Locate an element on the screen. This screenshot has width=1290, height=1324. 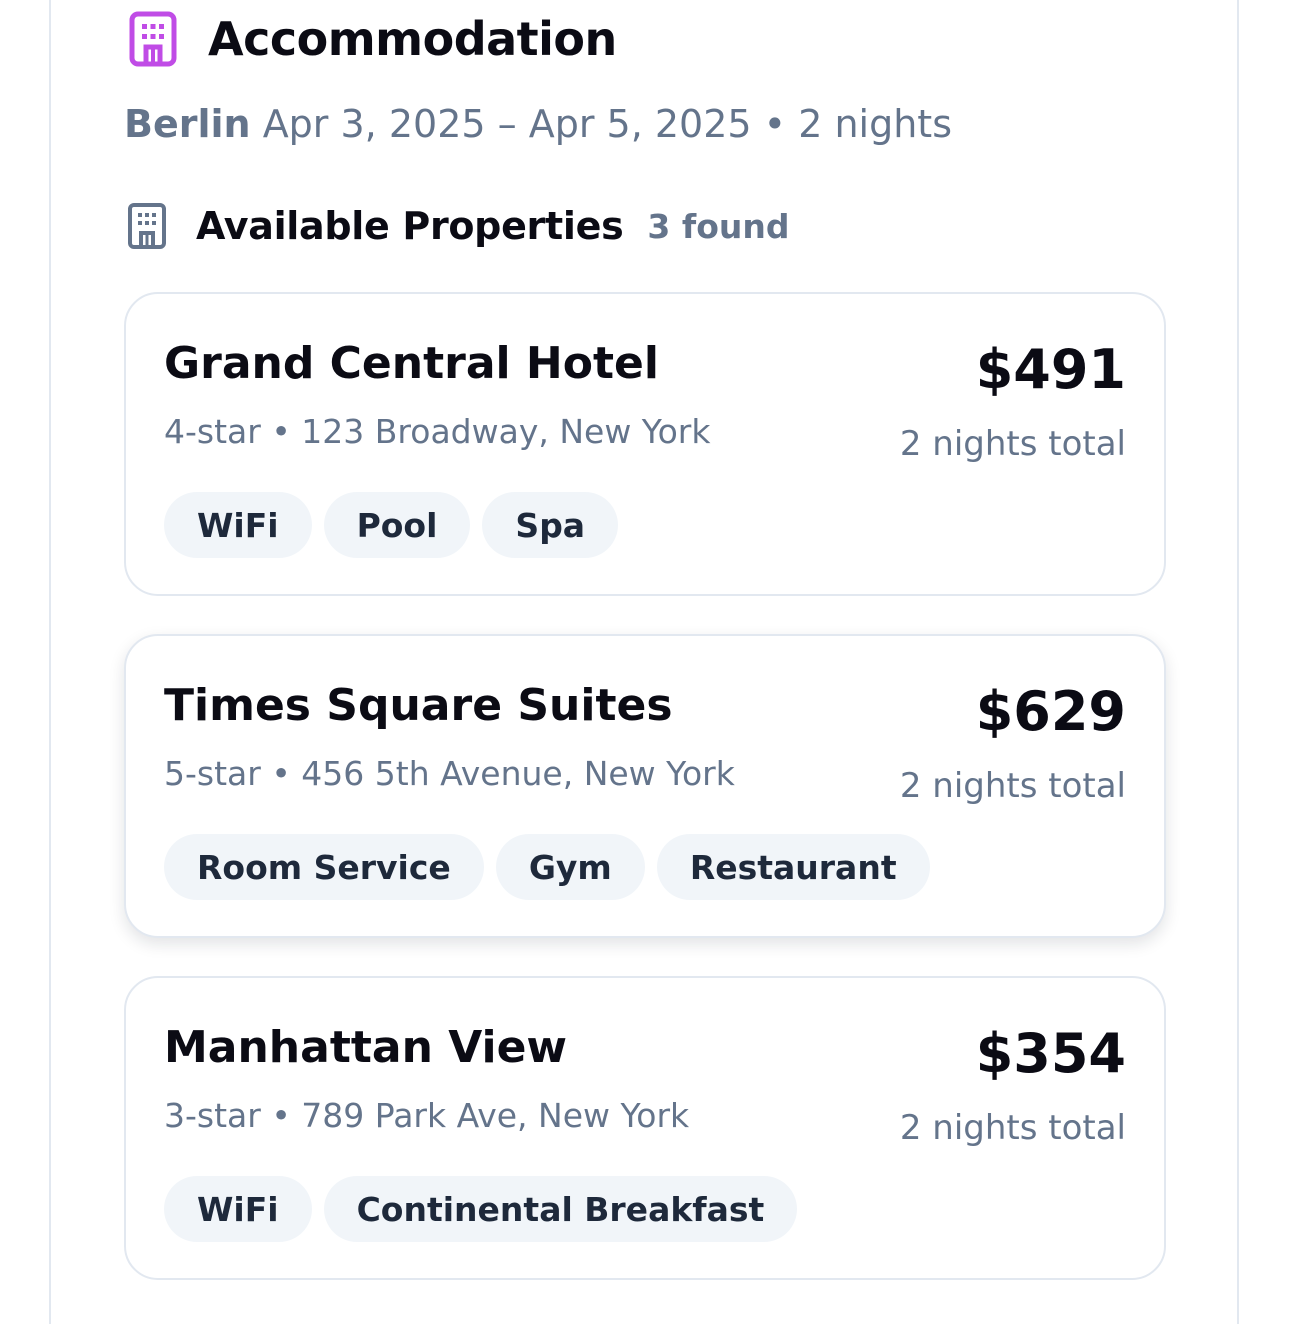
amenity-tag: Room Service is located at coordinates (324, 867).